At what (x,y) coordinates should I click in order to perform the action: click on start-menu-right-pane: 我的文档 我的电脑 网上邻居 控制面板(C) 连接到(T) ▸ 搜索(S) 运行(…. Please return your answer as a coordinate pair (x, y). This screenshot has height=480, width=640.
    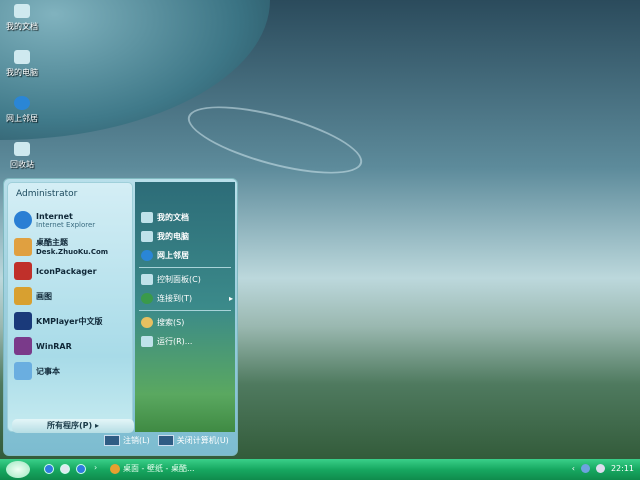
    Looking at the image, I should click on (185, 307).